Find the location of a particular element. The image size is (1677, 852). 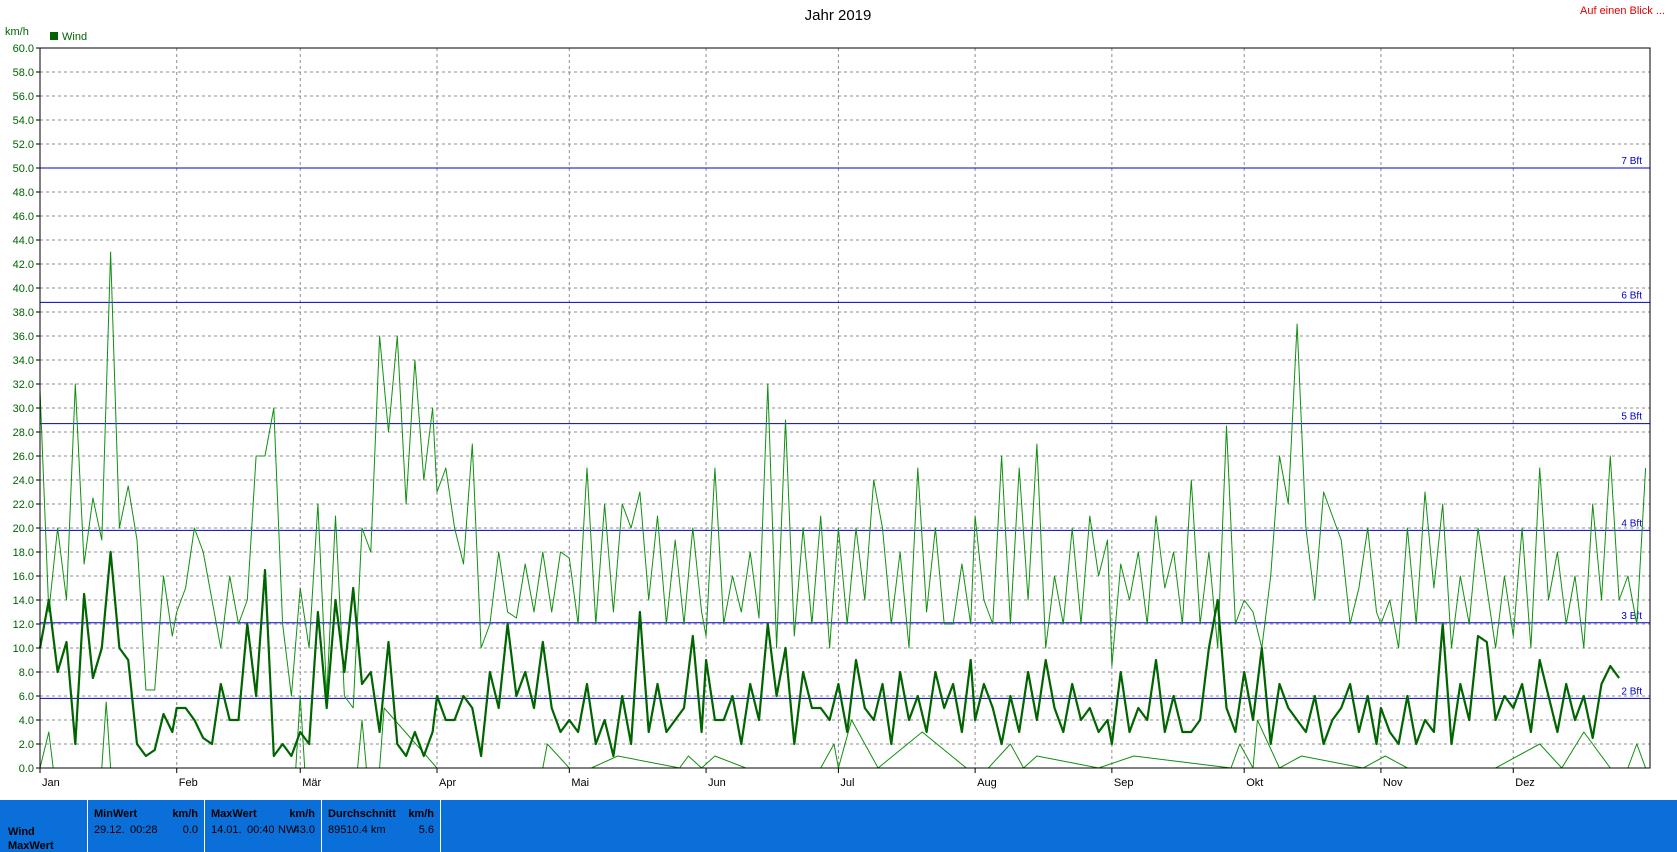

maxwert-value: 43.0 is located at coordinates (304, 830).